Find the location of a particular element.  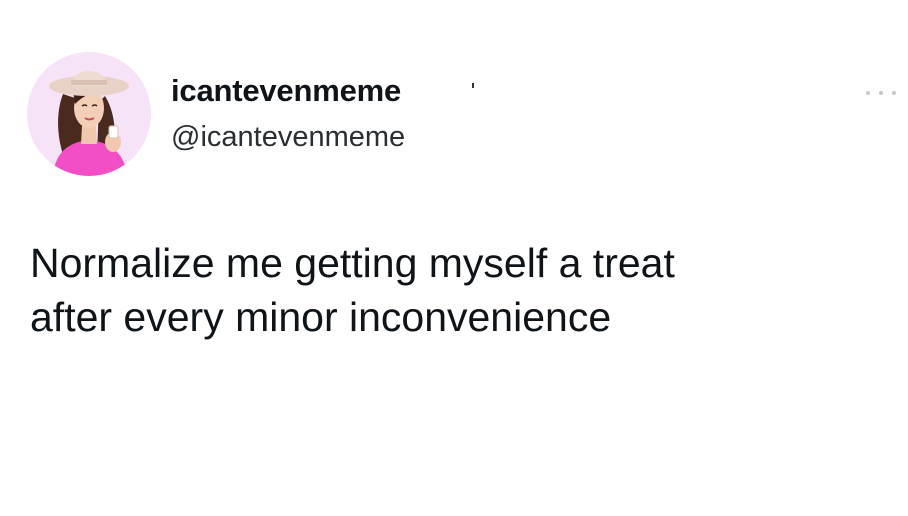

stray-mark is located at coordinates (473, 85).